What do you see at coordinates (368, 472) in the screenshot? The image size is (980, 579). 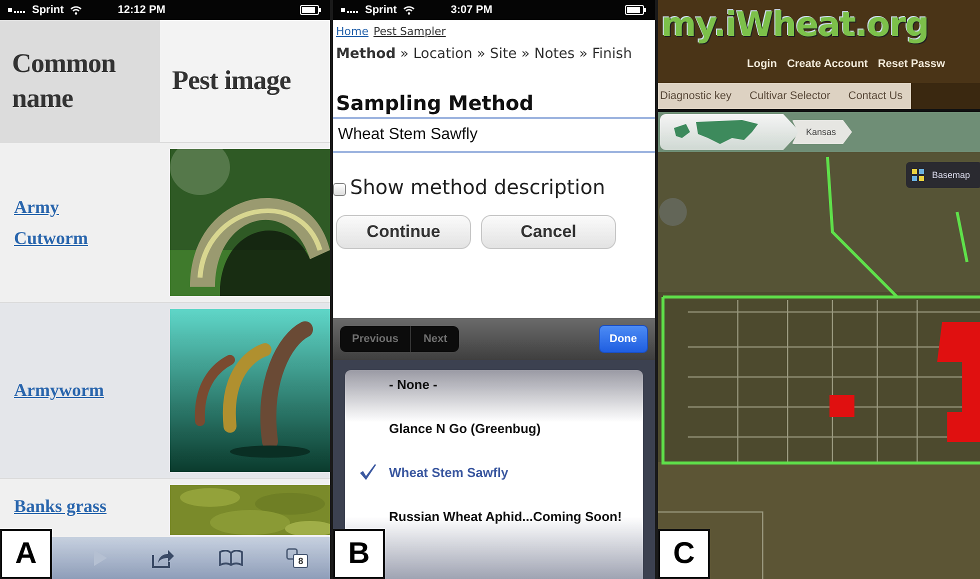 I see `checkmark-icon` at bounding box center [368, 472].